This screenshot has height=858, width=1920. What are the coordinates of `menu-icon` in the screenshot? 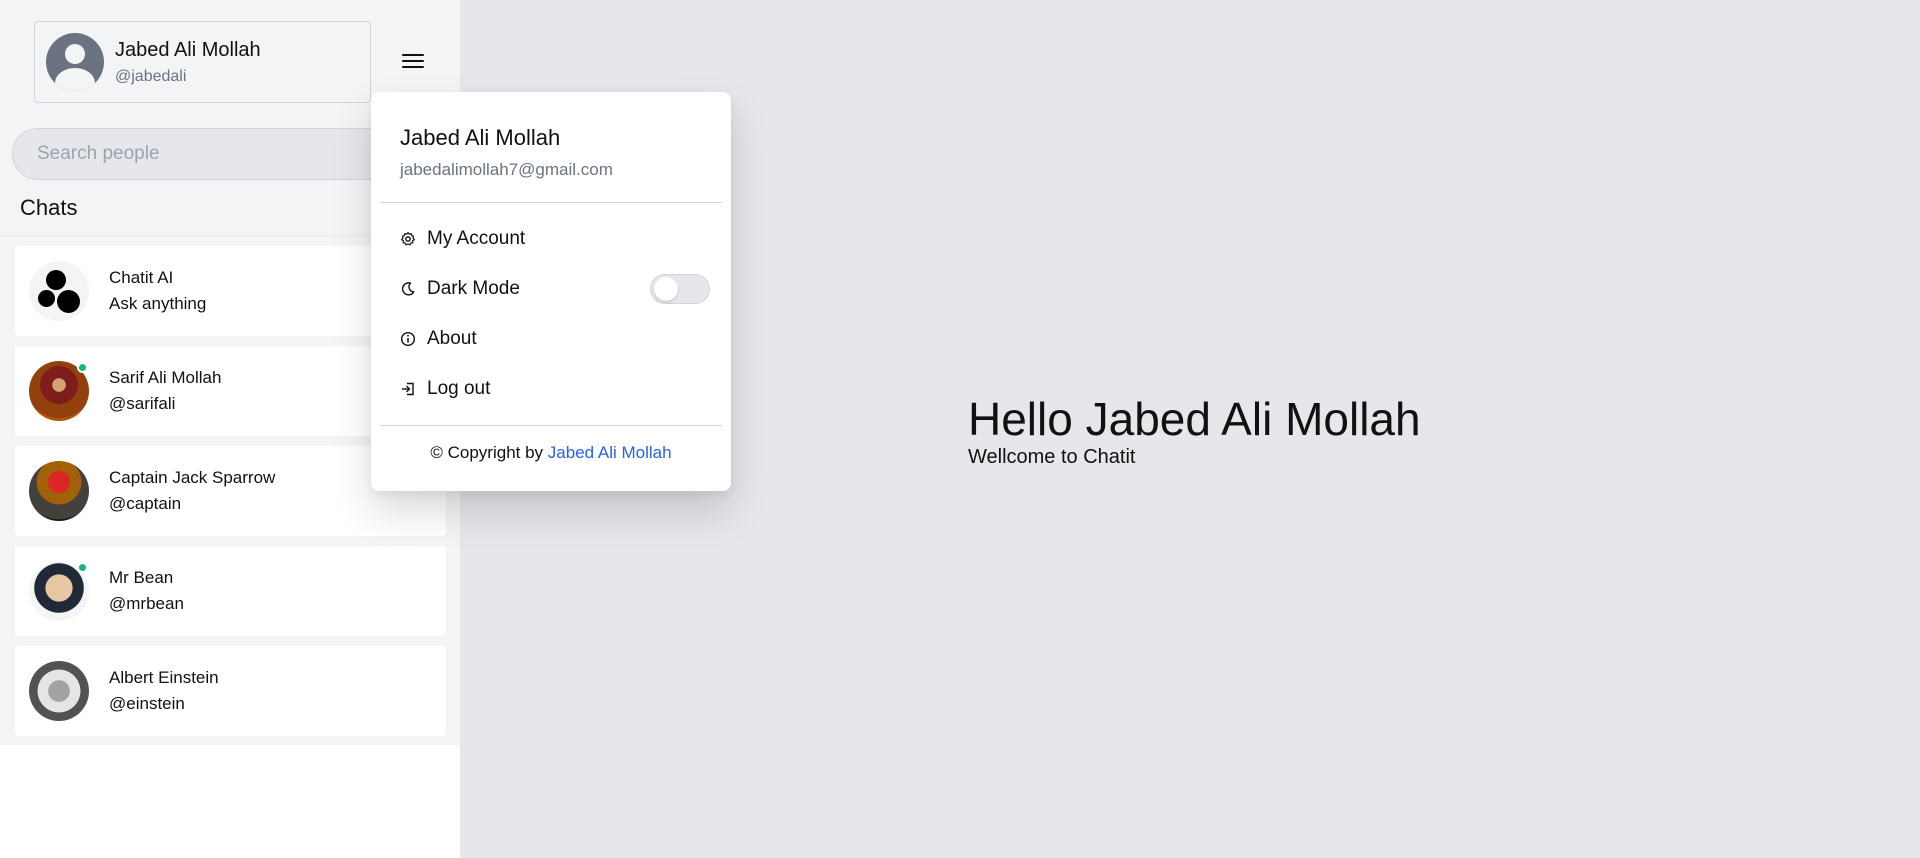 It's located at (416, 61).